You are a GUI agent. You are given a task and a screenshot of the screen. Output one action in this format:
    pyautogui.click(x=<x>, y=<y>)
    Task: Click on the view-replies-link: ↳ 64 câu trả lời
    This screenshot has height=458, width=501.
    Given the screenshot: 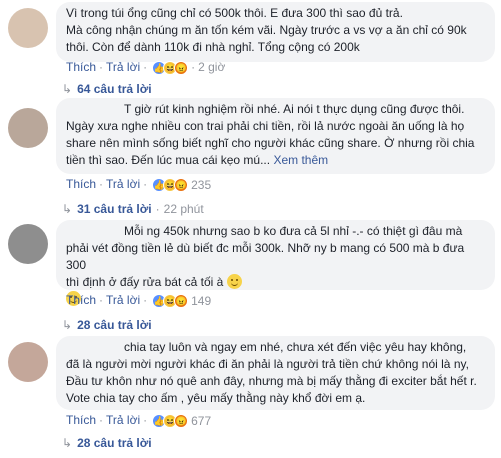 What is the action you would take?
    pyautogui.click(x=107, y=89)
    